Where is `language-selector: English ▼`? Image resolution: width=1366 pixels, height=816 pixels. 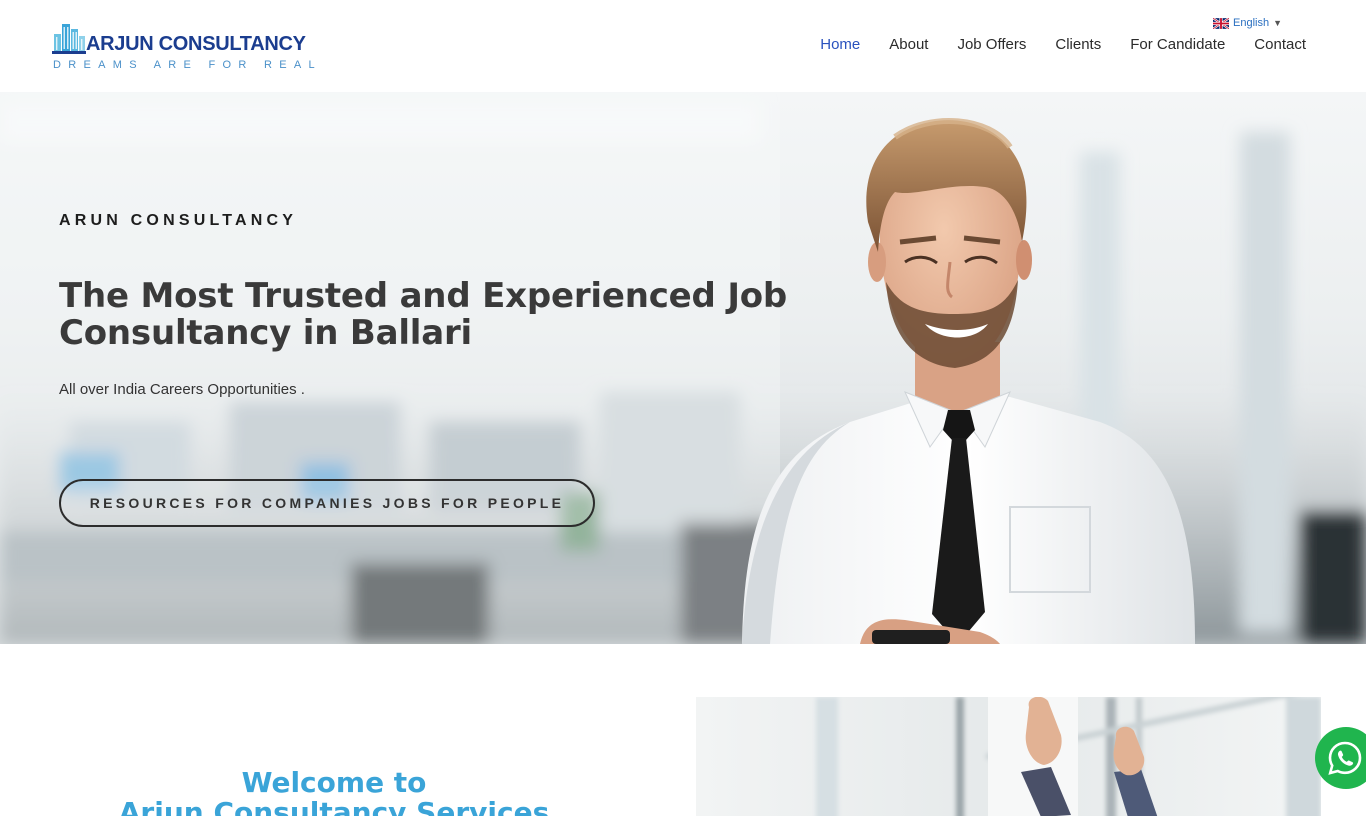 language-selector: English ▼ is located at coordinates (1247, 23).